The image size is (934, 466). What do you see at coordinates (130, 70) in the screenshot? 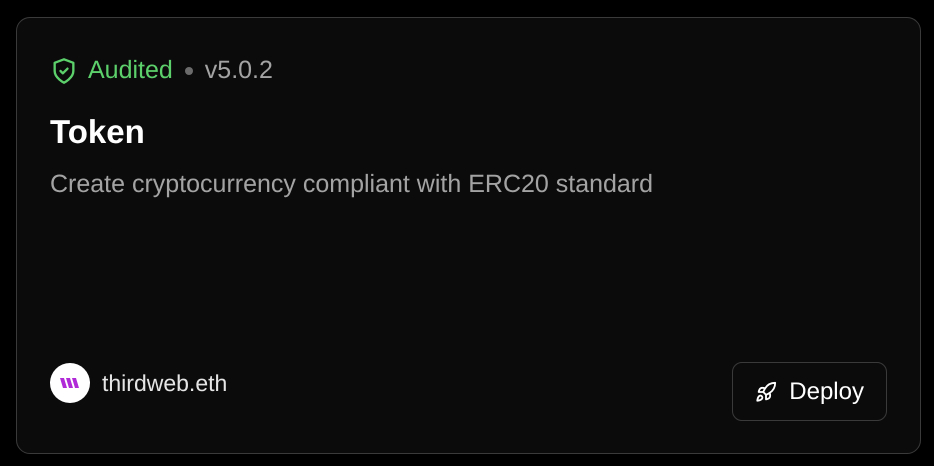
I see `audit-status: Audited` at bounding box center [130, 70].